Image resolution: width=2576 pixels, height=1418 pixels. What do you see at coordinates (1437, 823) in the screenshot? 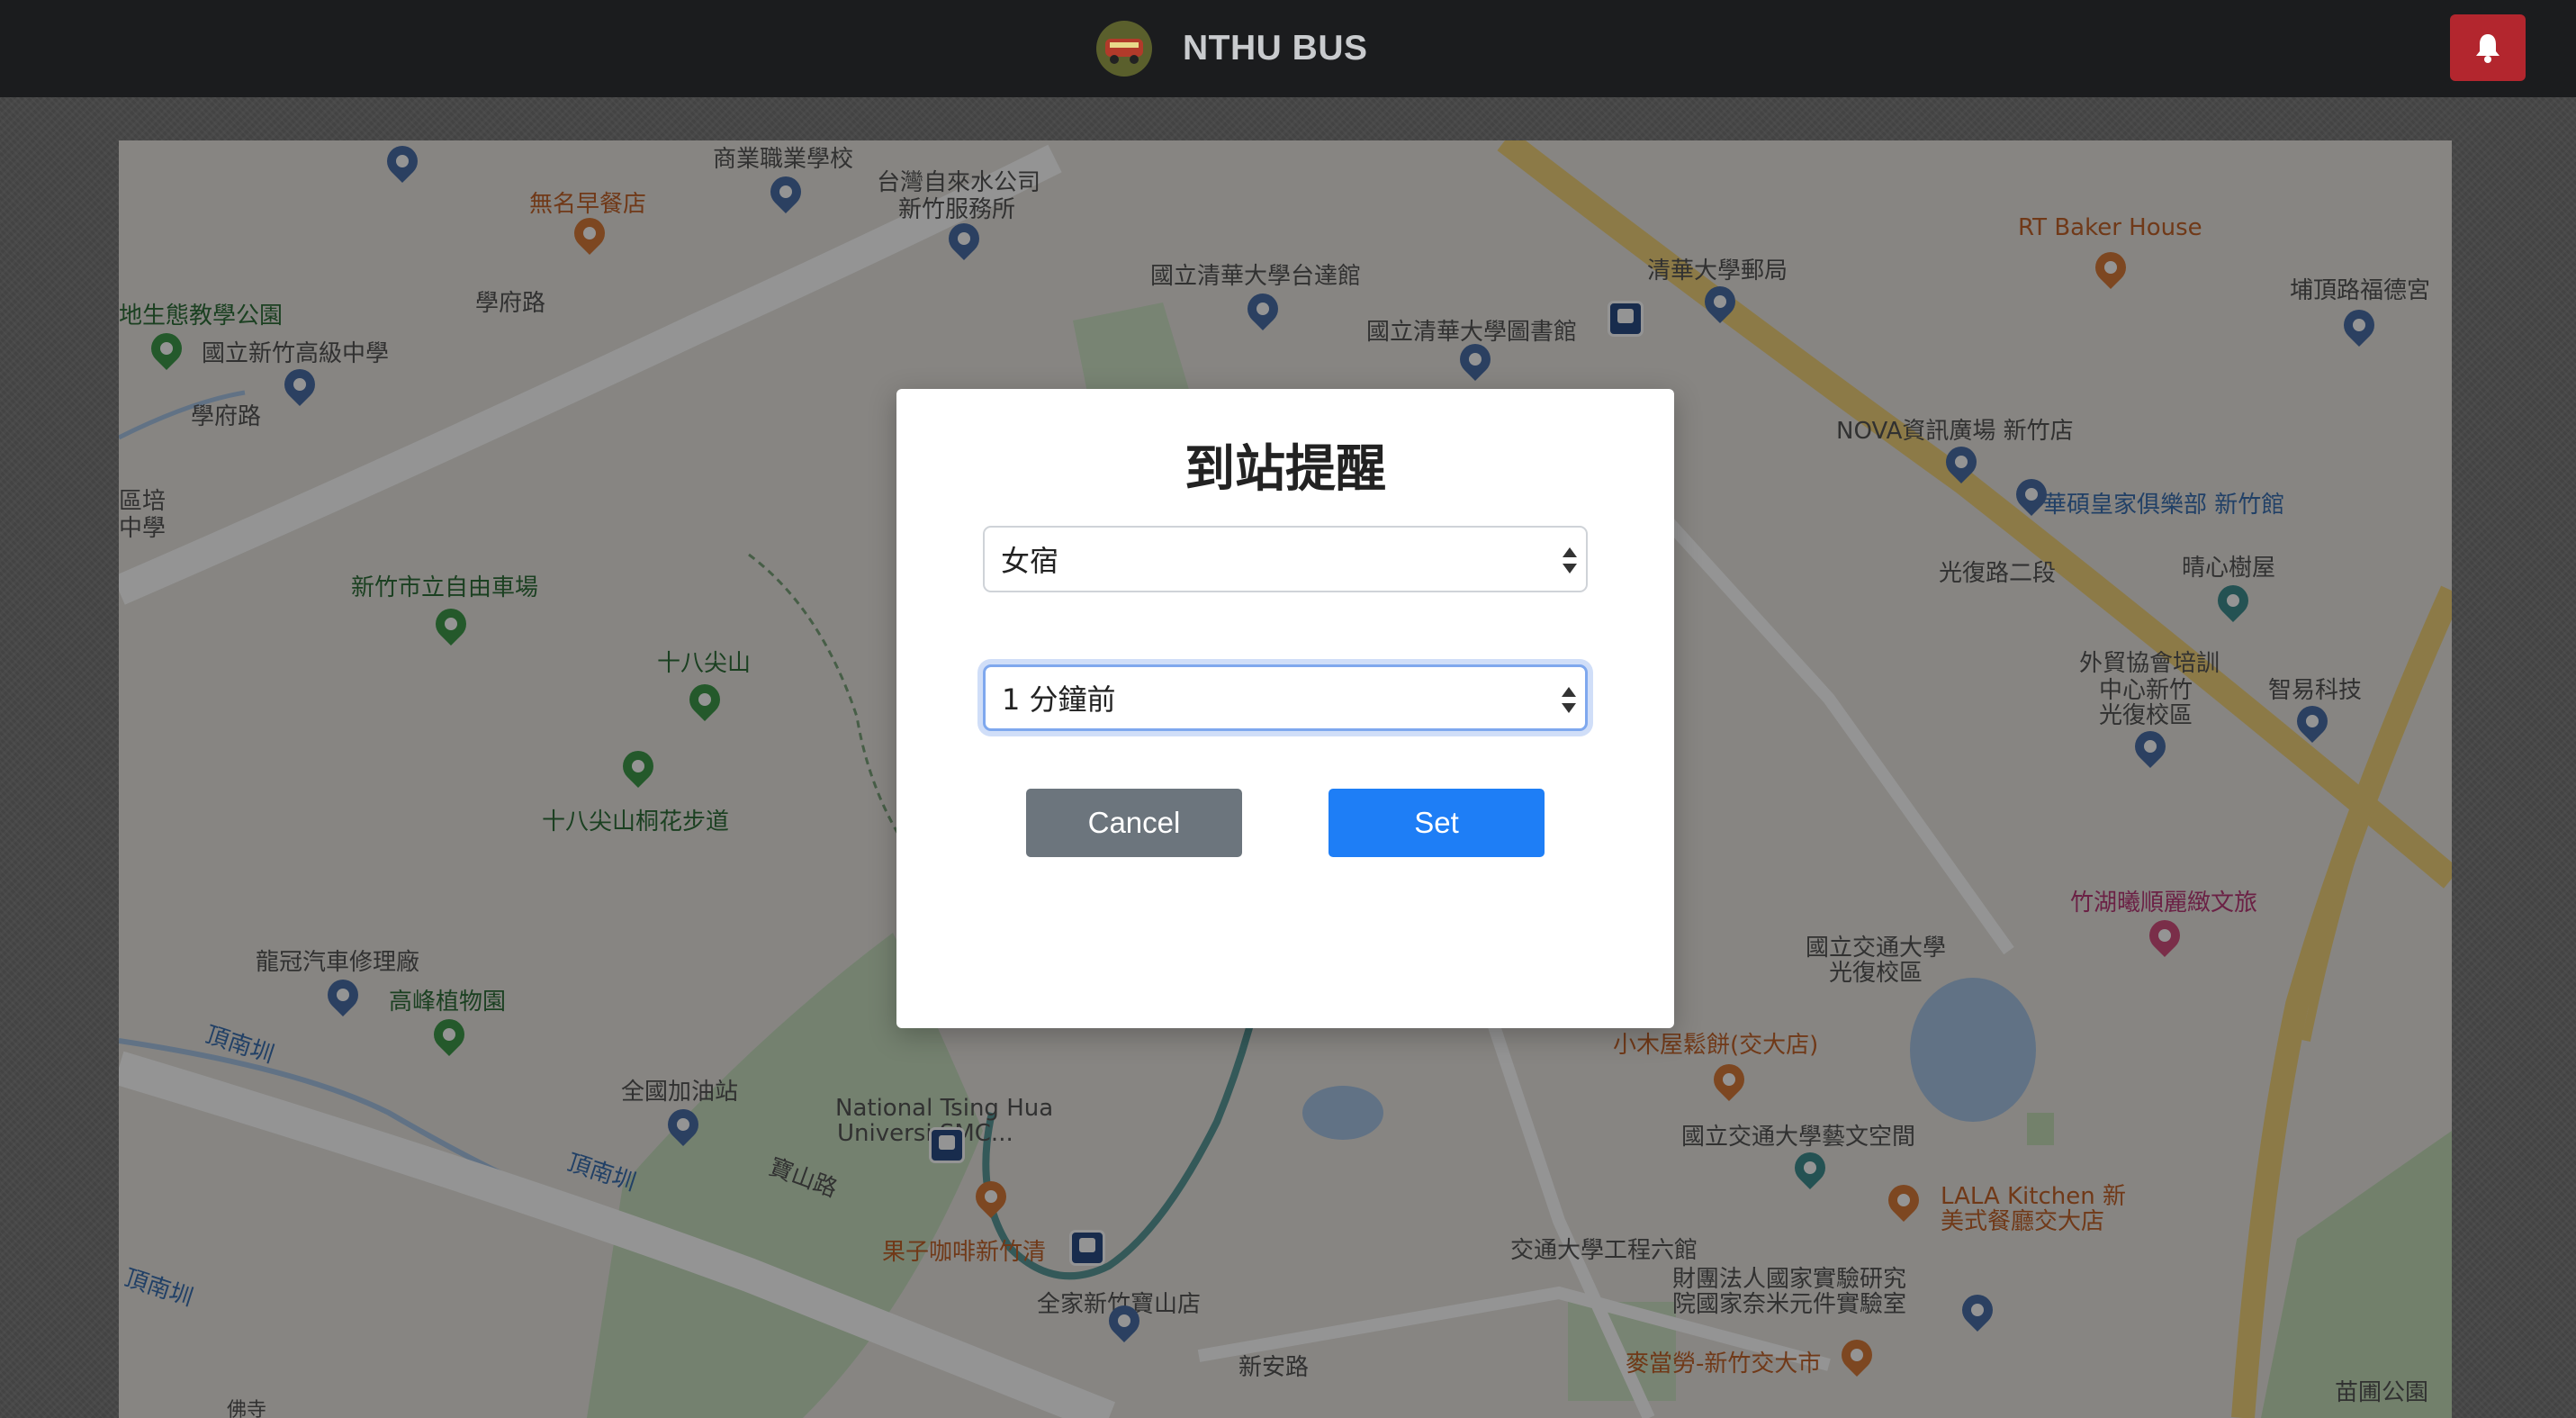
I see `set-button: Set` at bounding box center [1437, 823].